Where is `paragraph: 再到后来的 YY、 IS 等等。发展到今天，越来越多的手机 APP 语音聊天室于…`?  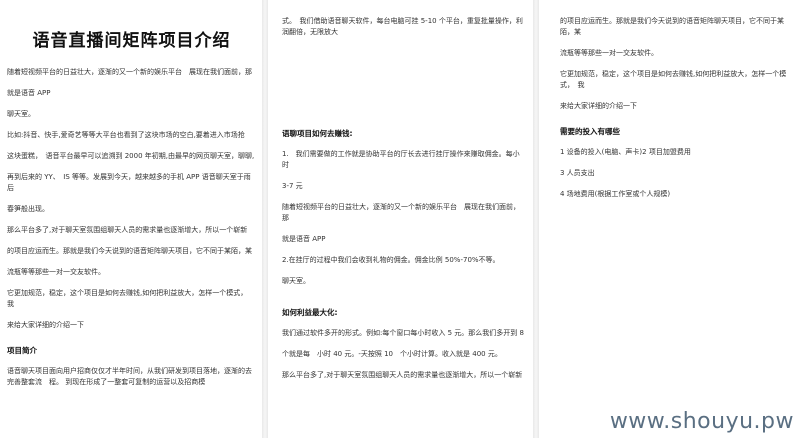
paragraph: 再到后来的 YY、 IS 等等。发展到今天，越来越多的手机 APP 语音聊天室于… is located at coordinates (129, 182).